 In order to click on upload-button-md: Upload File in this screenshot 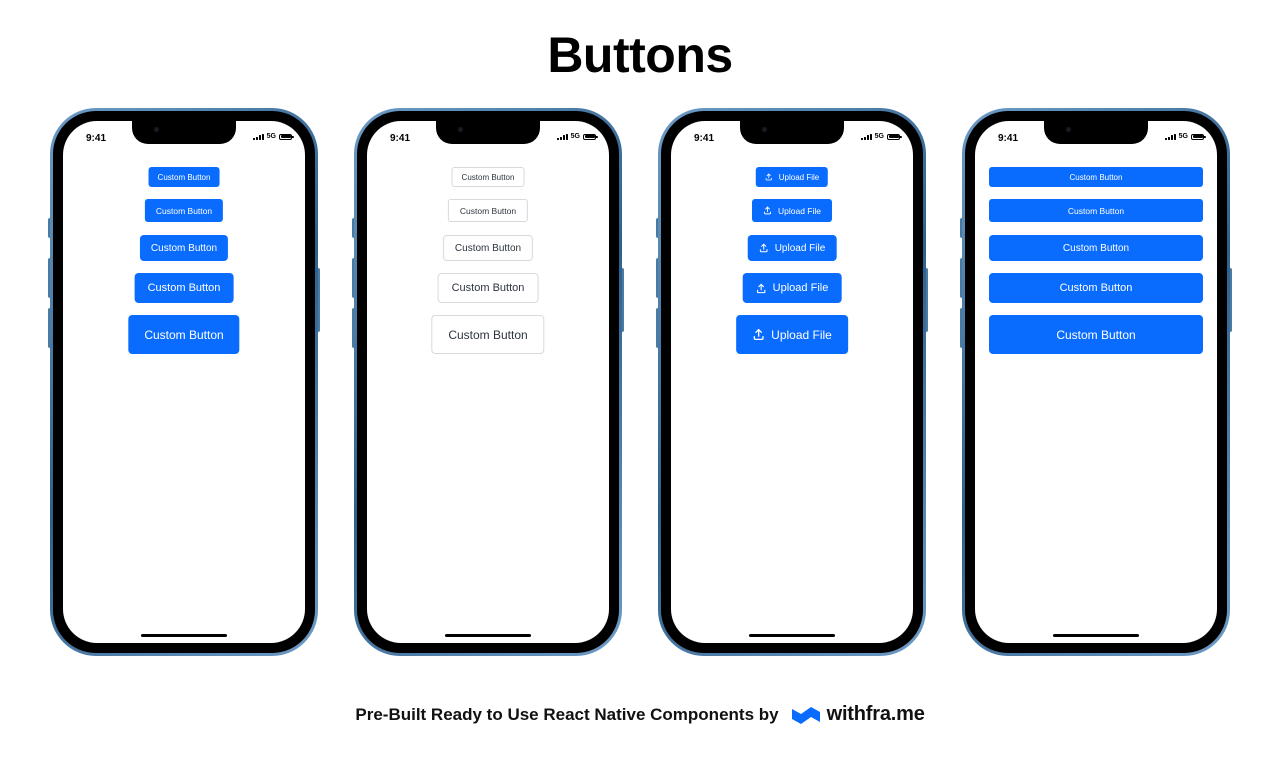, I will do `click(792, 248)`.